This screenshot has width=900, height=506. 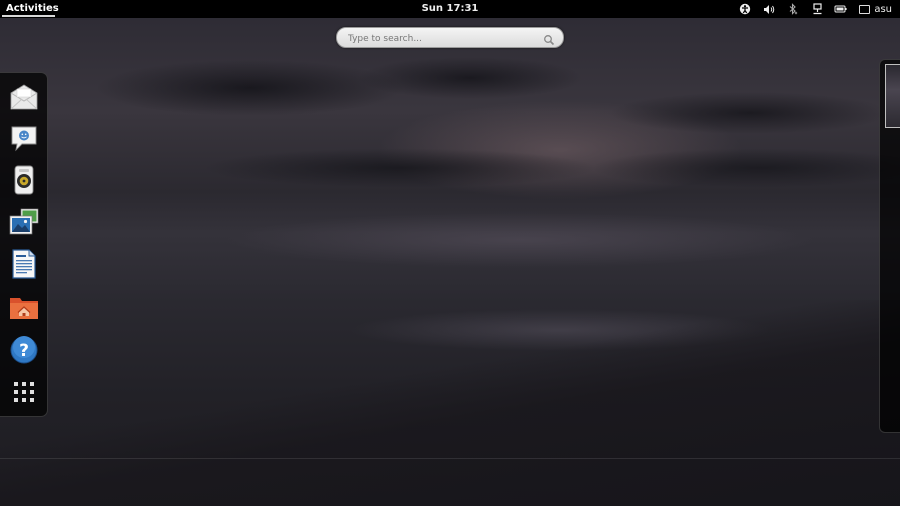 What do you see at coordinates (883, 9) in the screenshot?
I see `user-name: asu` at bounding box center [883, 9].